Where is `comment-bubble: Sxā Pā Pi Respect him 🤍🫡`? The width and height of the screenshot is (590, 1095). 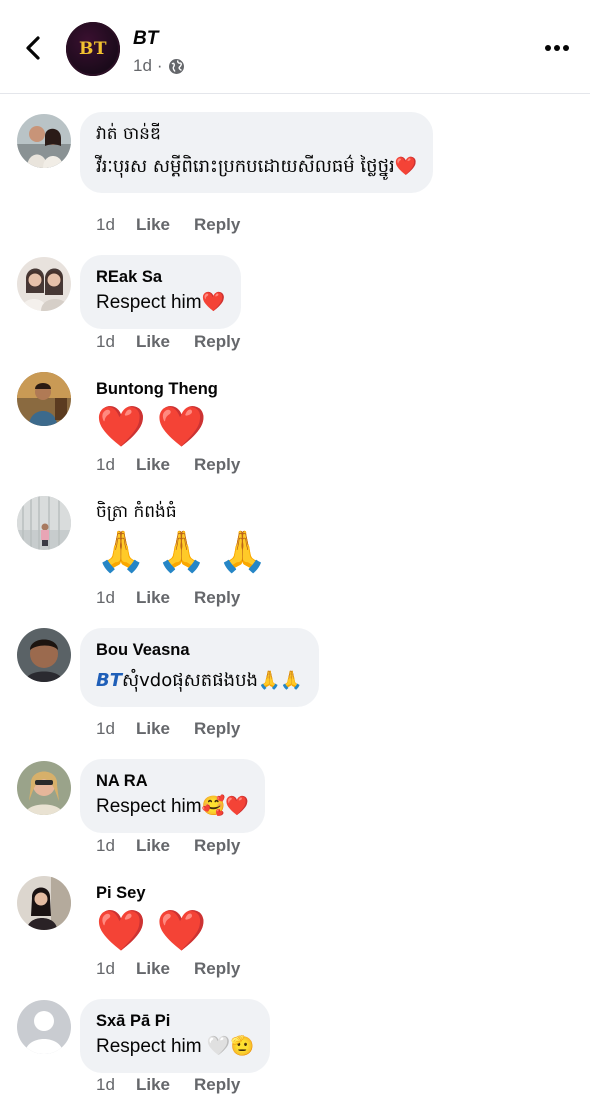 comment-bubble: Sxā Pā Pi Respect him 🤍🫡 is located at coordinates (175, 1036).